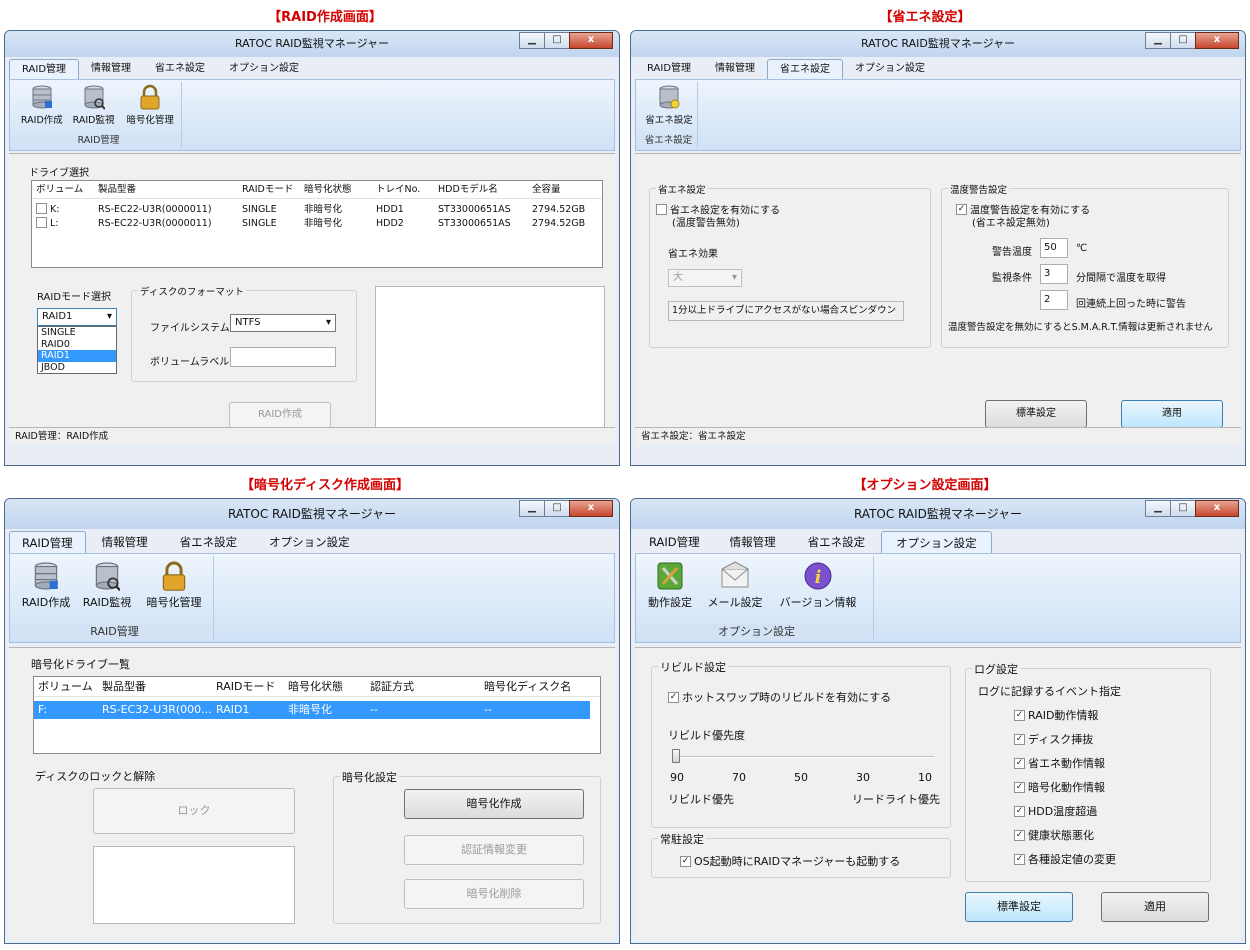  I want to click on temp-enable-checkbox: ✓ 温度警告設定を有効にする (省エネ設定無効), so click(1023, 217).